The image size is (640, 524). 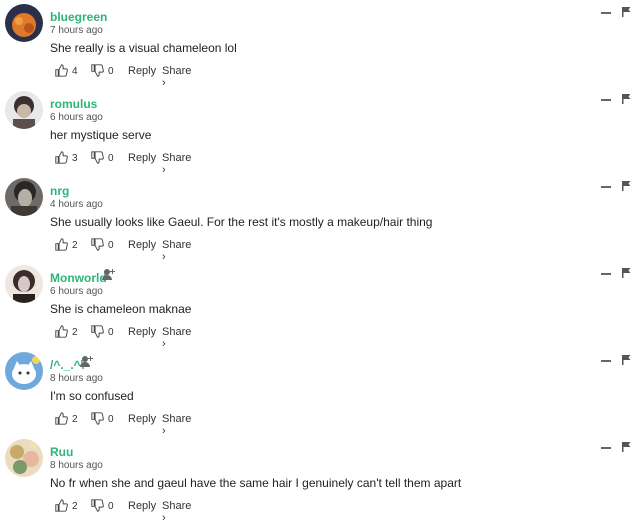 What do you see at coordinates (61, 452) in the screenshot?
I see `username: Ruu` at bounding box center [61, 452].